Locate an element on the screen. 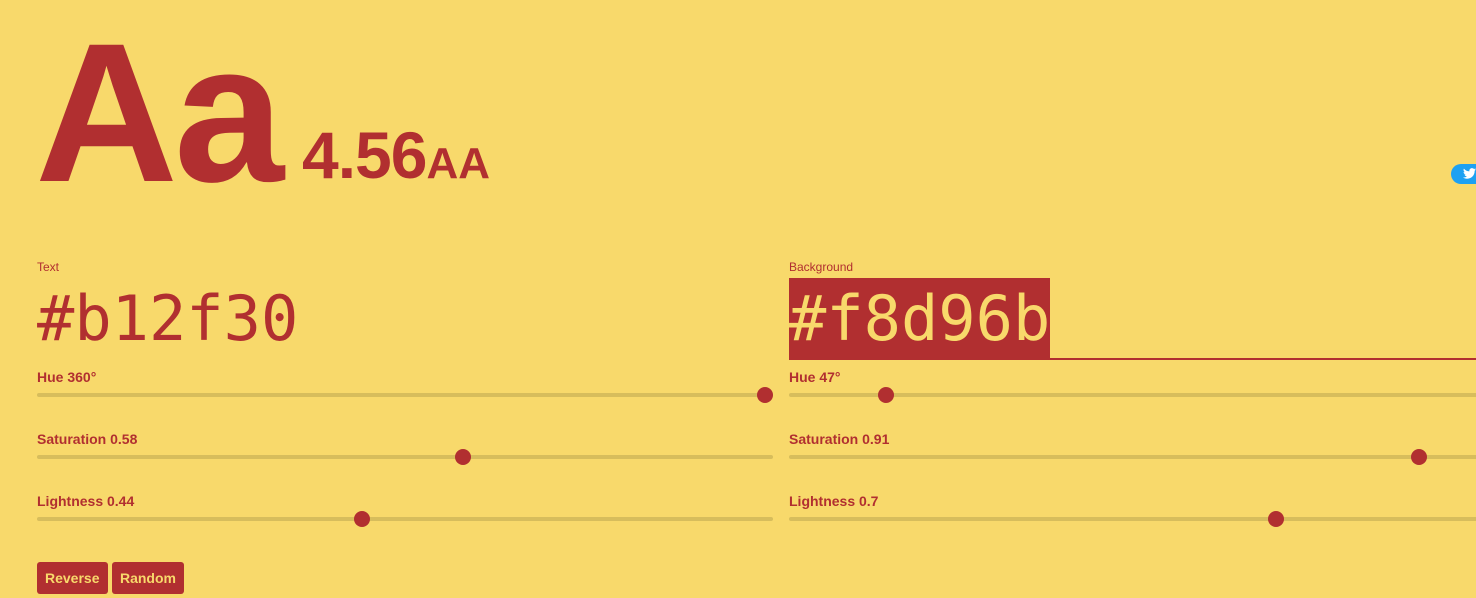 This screenshot has width=1476, height=598. background-hex-value: #f8d96b is located at coordinates (920, 319).